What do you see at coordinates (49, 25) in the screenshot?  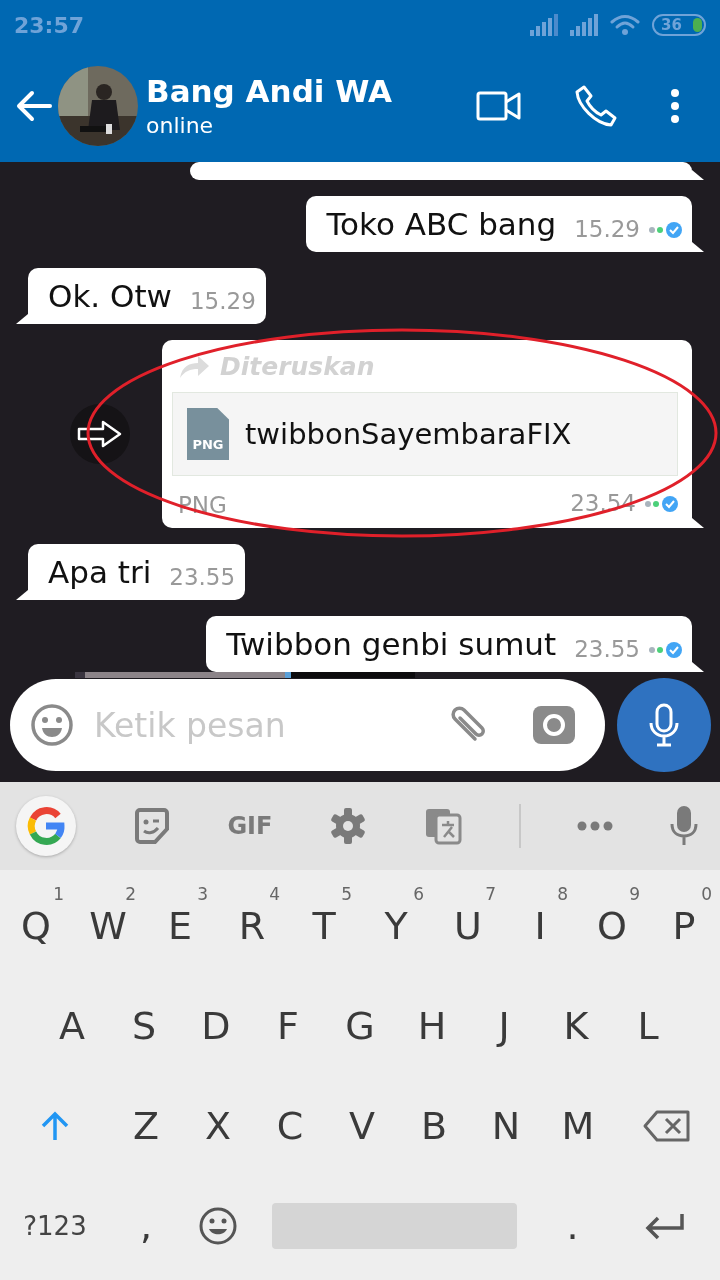 I see `status-time: 23:57` at bounding box center [49, 25].